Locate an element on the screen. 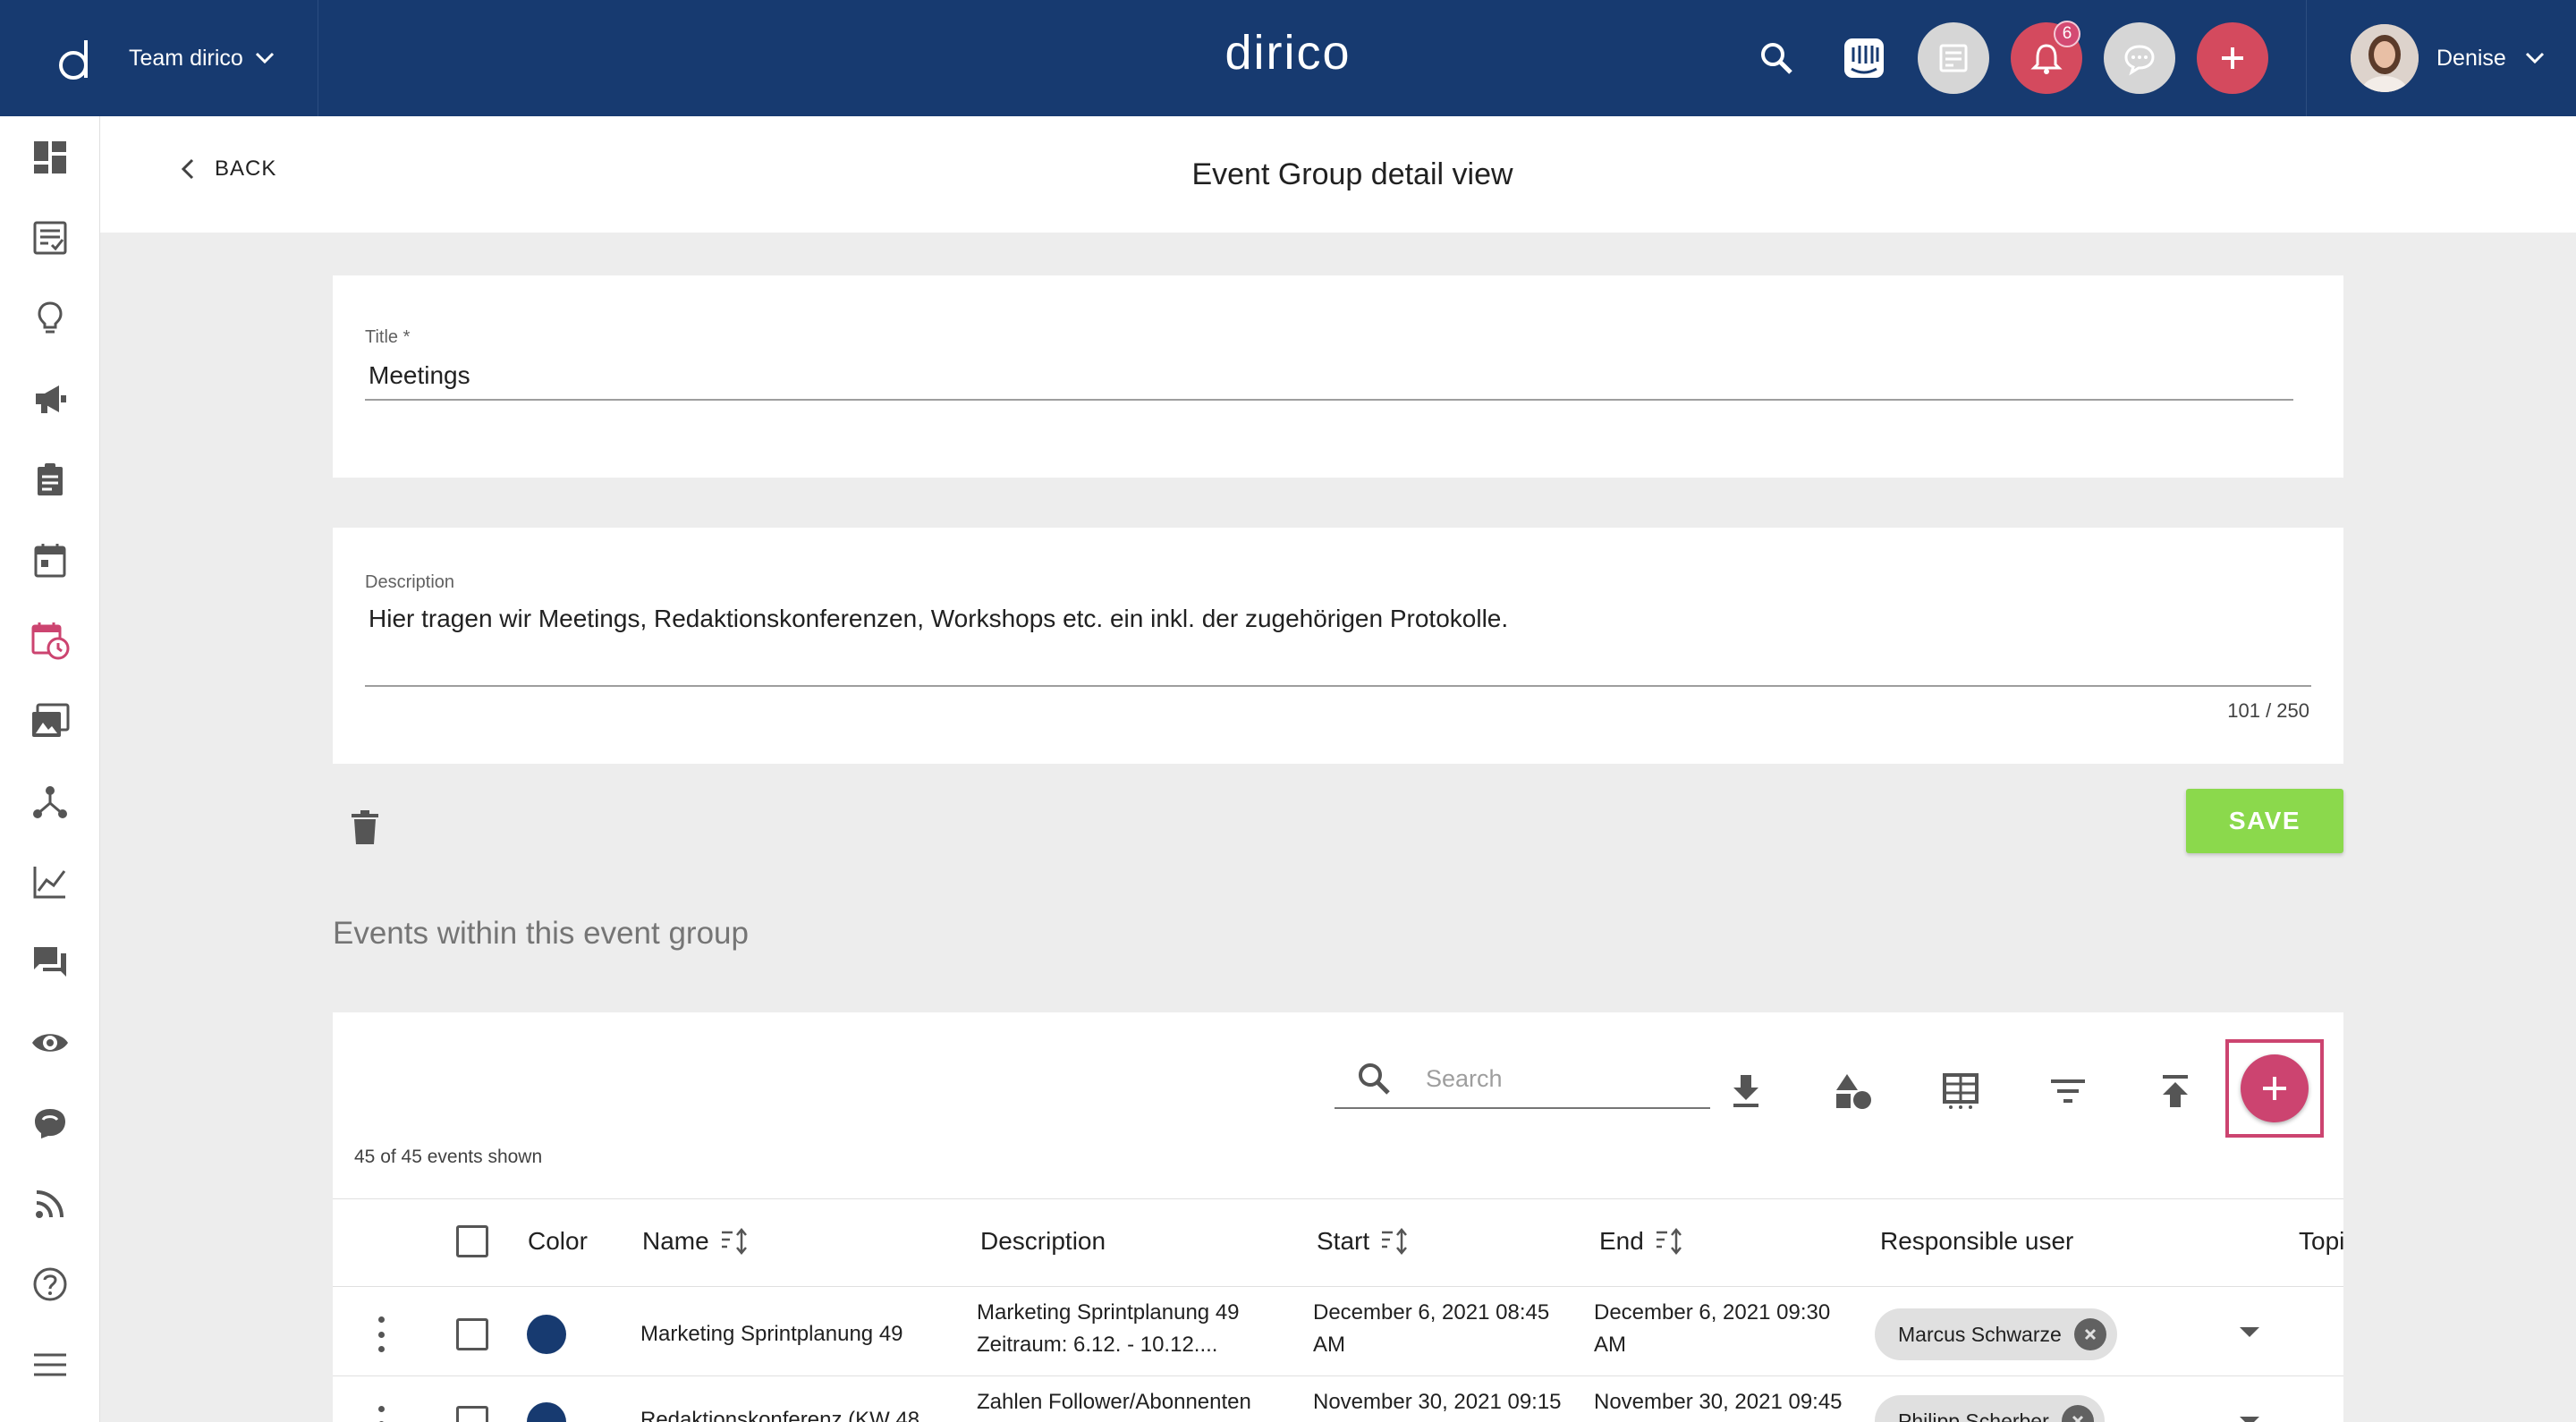  responsible-user-chip: Marcus Schwarze is located at coordinates (1996, 1334).